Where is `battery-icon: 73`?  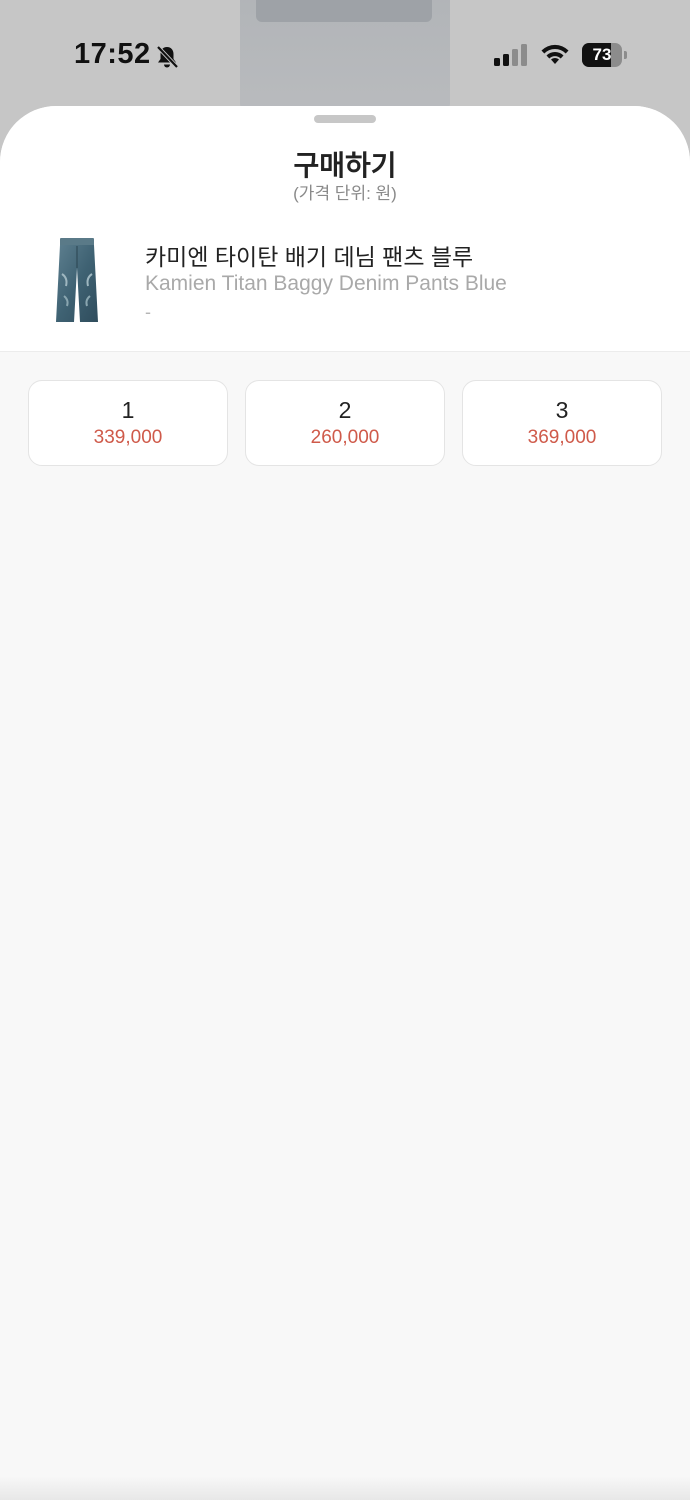
battery-icon: 73 is located at coordinates (605, 55).